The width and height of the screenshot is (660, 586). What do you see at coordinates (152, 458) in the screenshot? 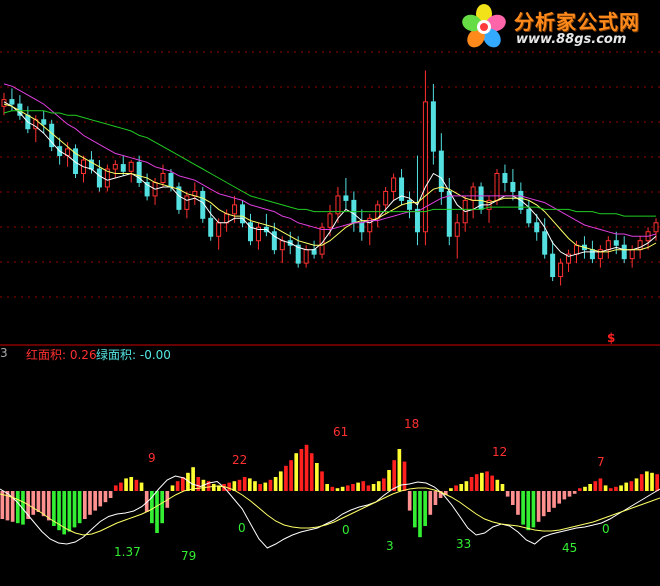
I see `annotation-label: 9` at bounding box center [152, 458].